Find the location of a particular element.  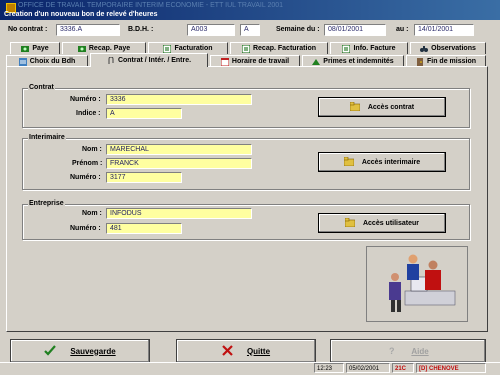

interimaire-numero-label: Numéro : is located at coordinates (85, 177).